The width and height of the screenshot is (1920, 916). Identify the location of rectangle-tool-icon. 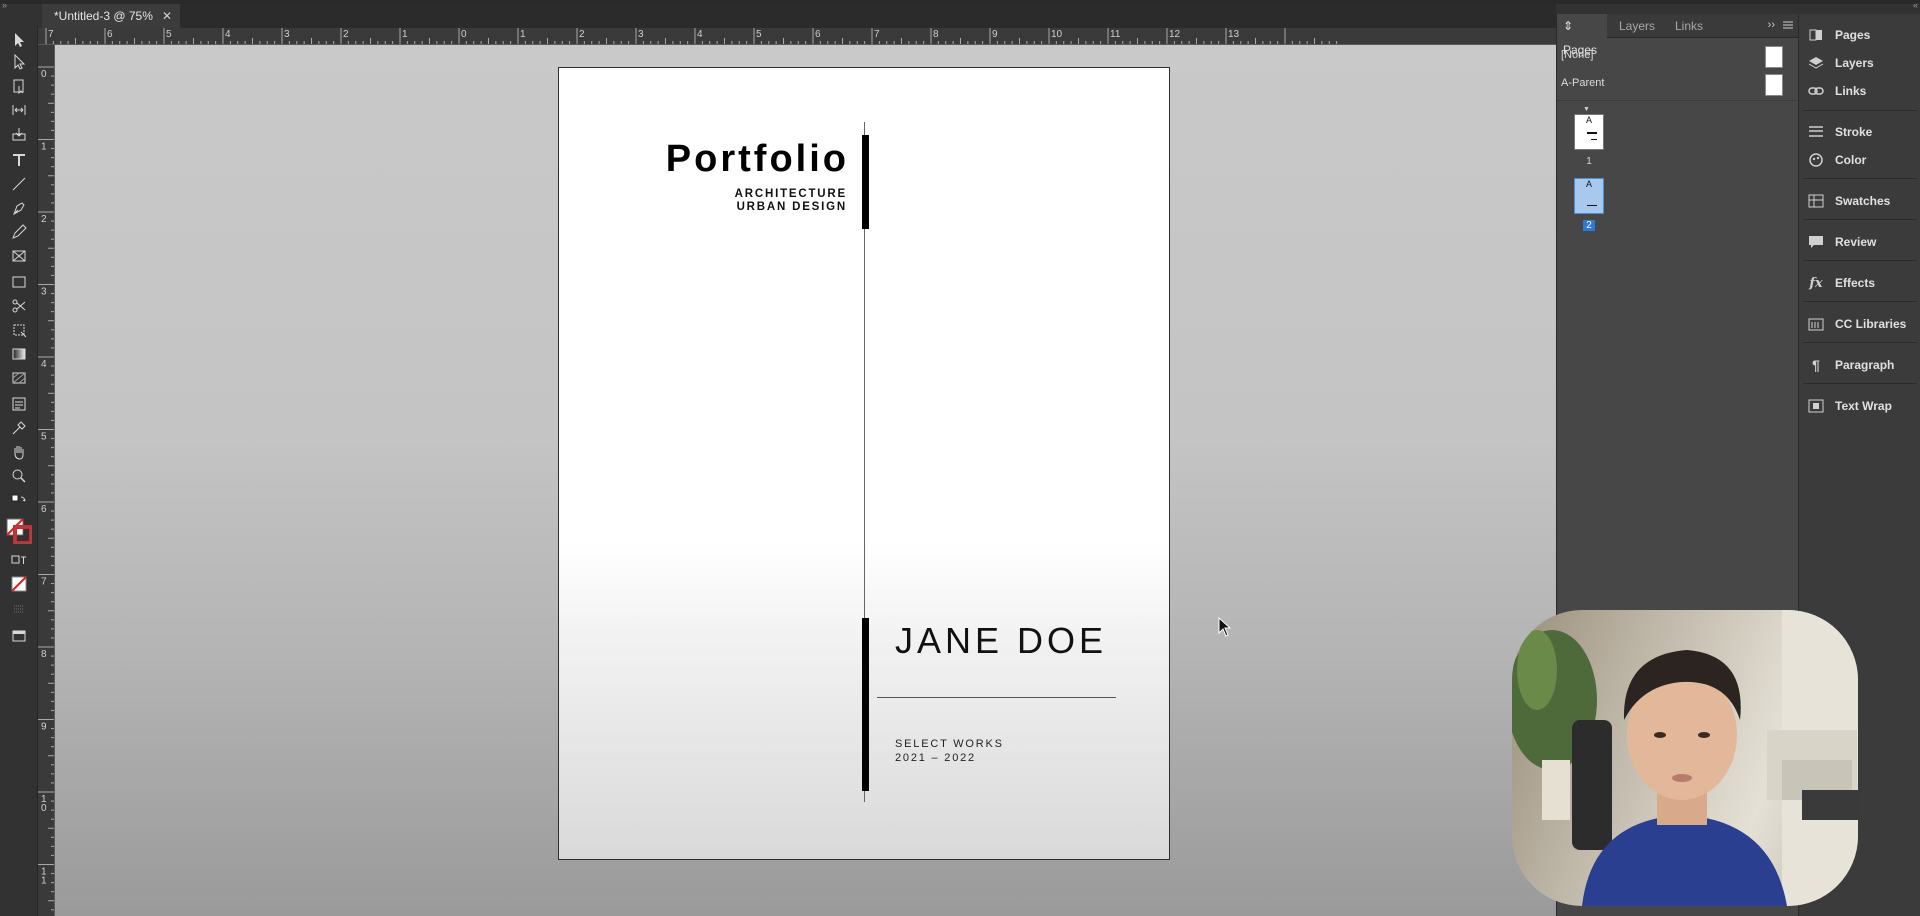
(19, 282).